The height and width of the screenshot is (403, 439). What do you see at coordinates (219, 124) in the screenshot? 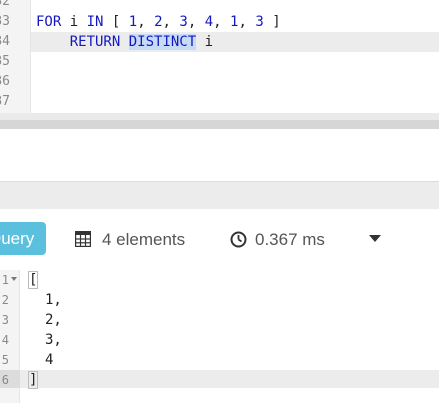
I see `editor-resize-handle` at bounding box center [219, 124].